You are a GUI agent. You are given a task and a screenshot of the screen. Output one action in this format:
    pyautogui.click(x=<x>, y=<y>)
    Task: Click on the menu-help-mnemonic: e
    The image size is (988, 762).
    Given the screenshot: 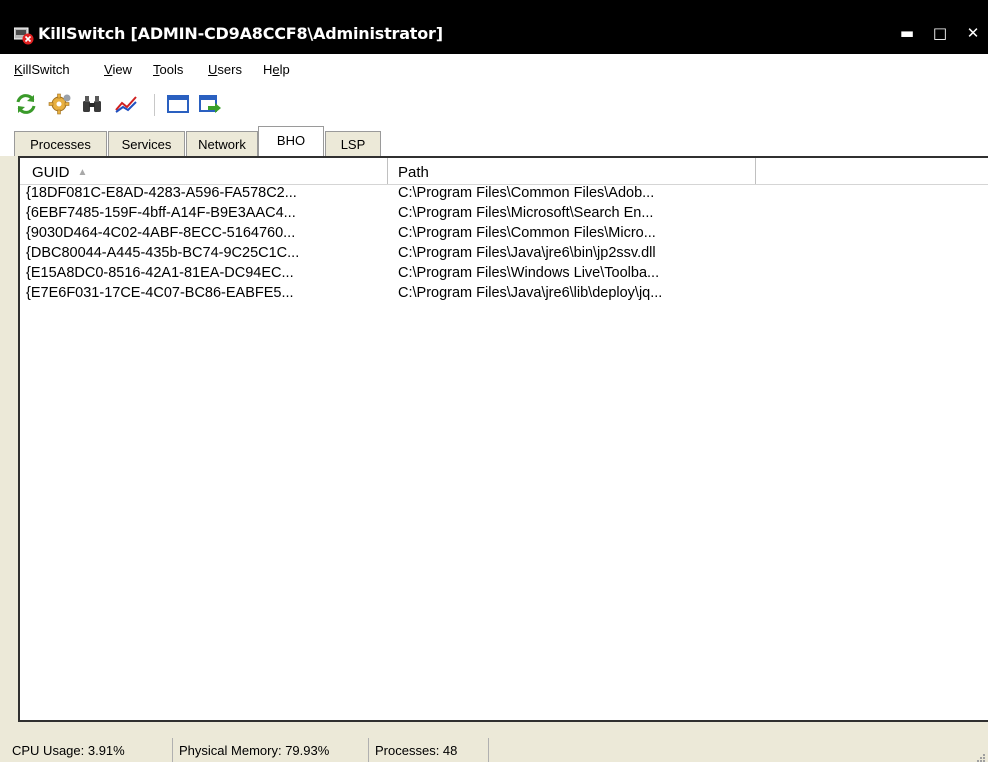 What is the action you would take?
    pyautogui.click(x=276, y=69)
    